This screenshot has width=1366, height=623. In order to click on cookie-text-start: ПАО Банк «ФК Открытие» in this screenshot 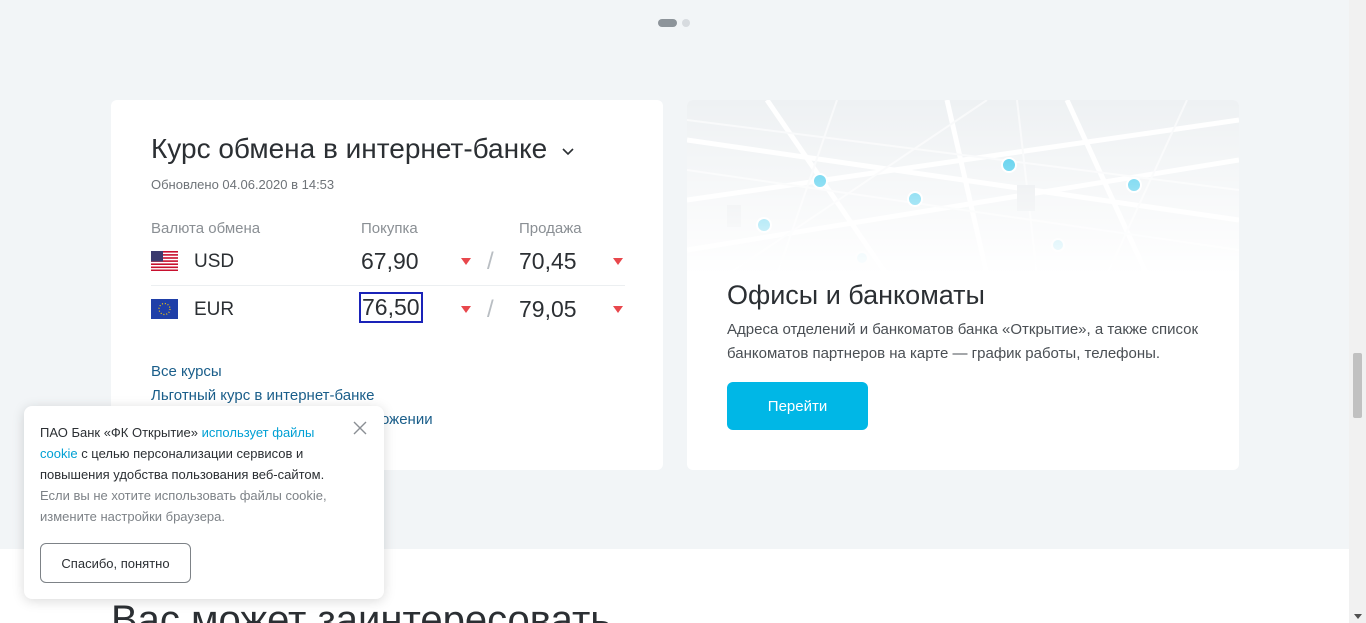, I will do `click(121, 432)`.